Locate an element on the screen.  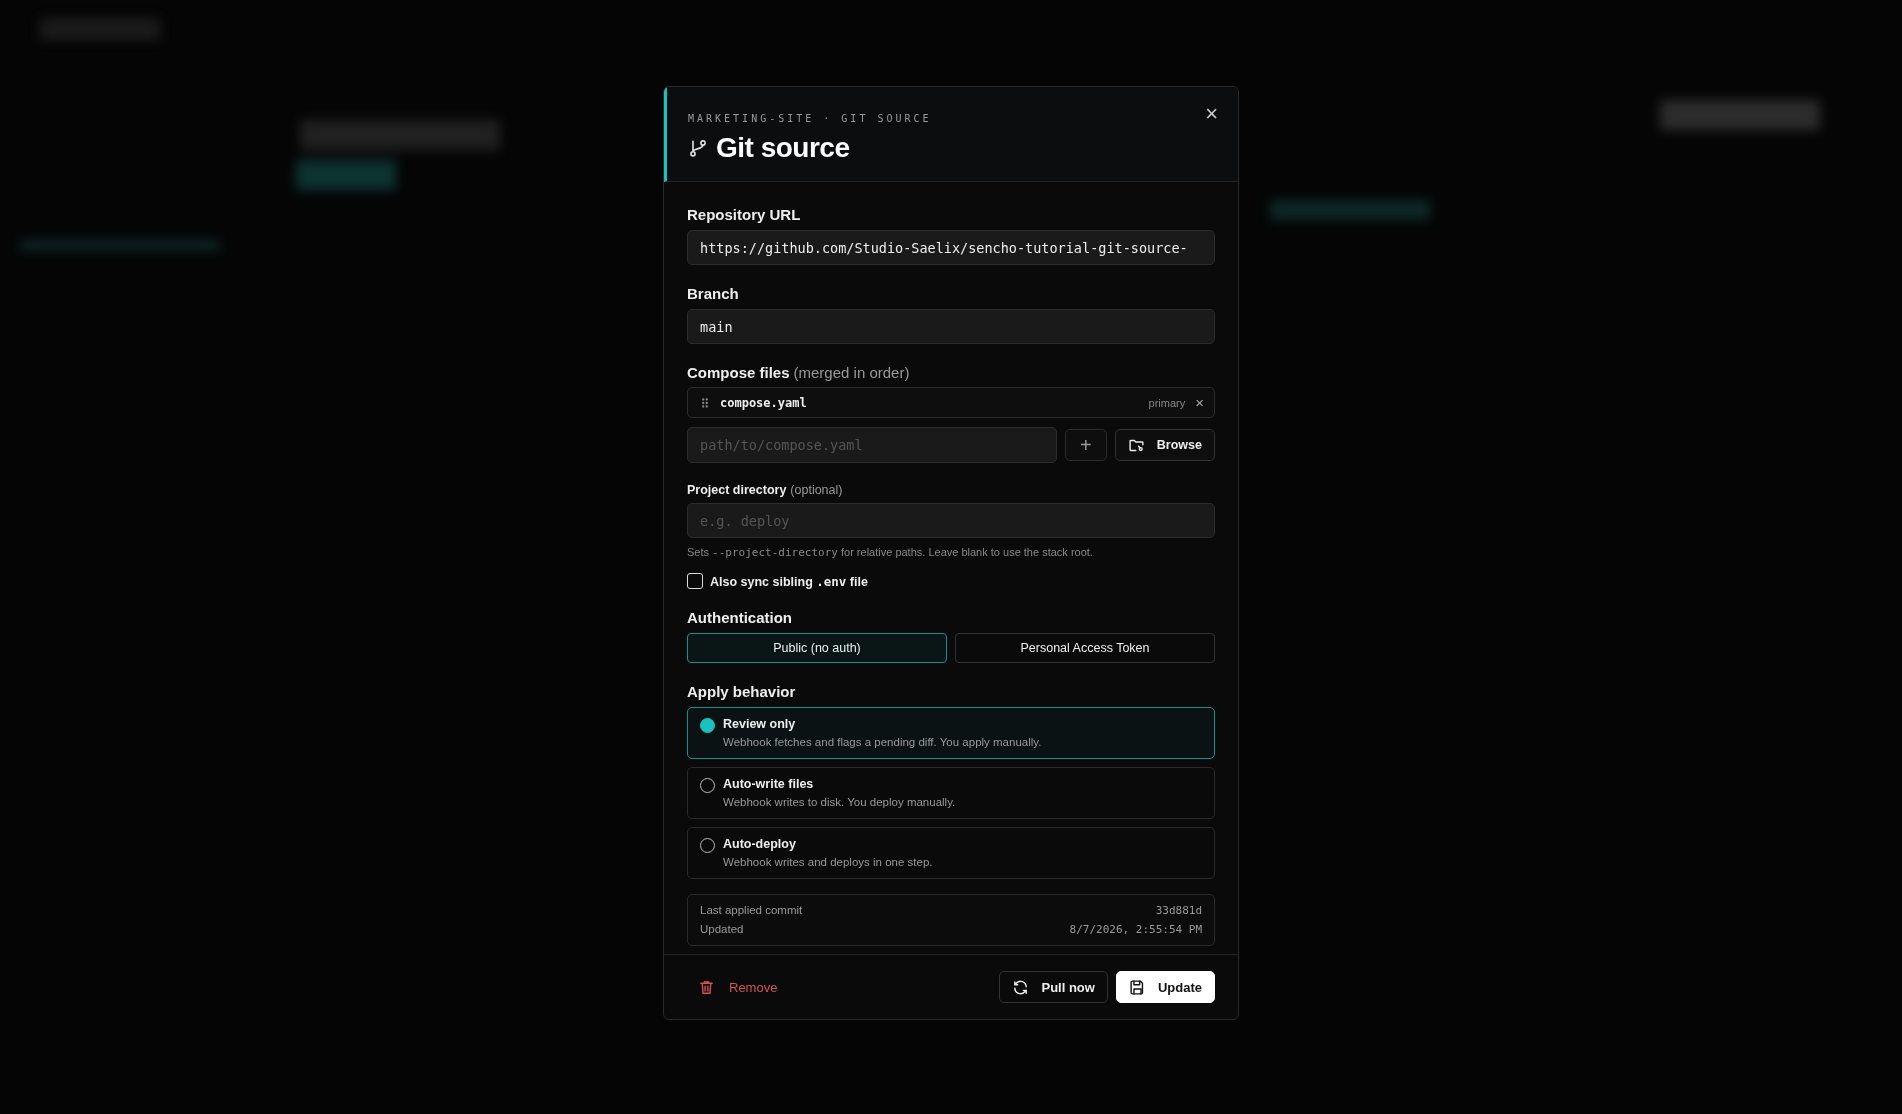
save-icon is located at coordinates (1137, 987).